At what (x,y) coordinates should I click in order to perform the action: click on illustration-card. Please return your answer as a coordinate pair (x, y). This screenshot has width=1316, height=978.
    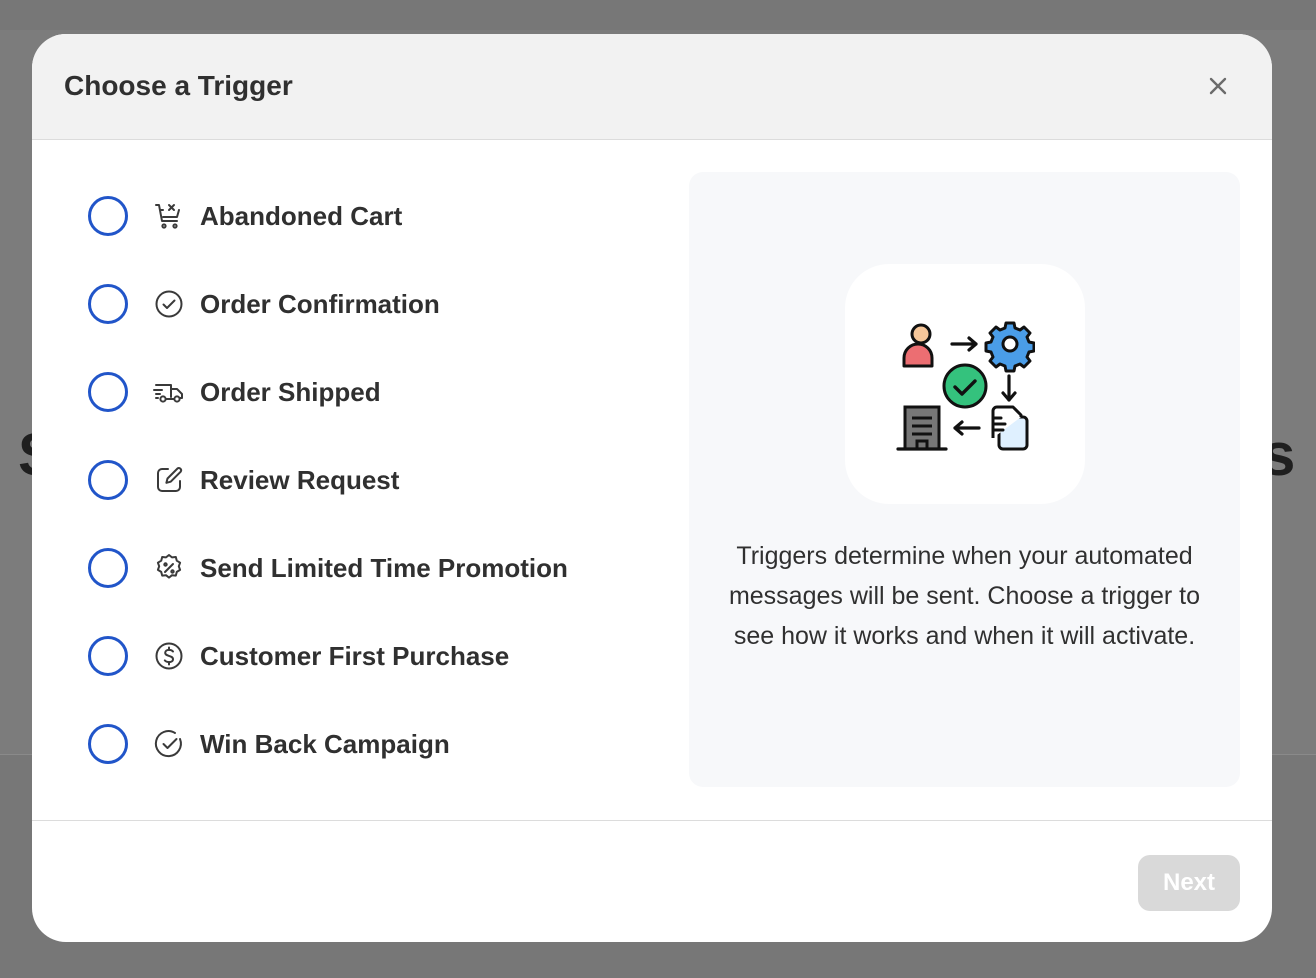
    Looking at the image, I should click on (965, 384).